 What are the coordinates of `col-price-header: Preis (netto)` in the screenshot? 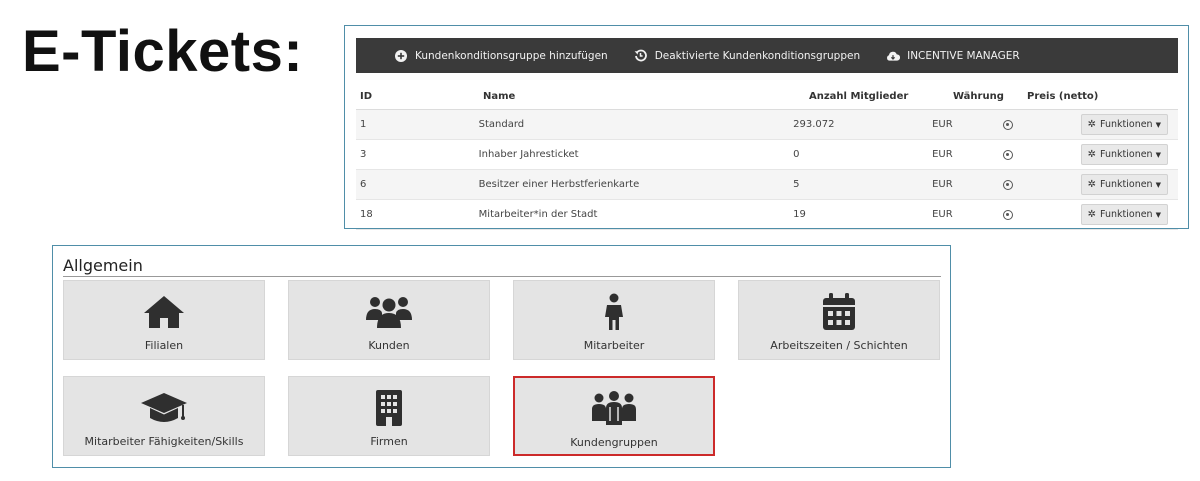 It's located at (1067, 96).